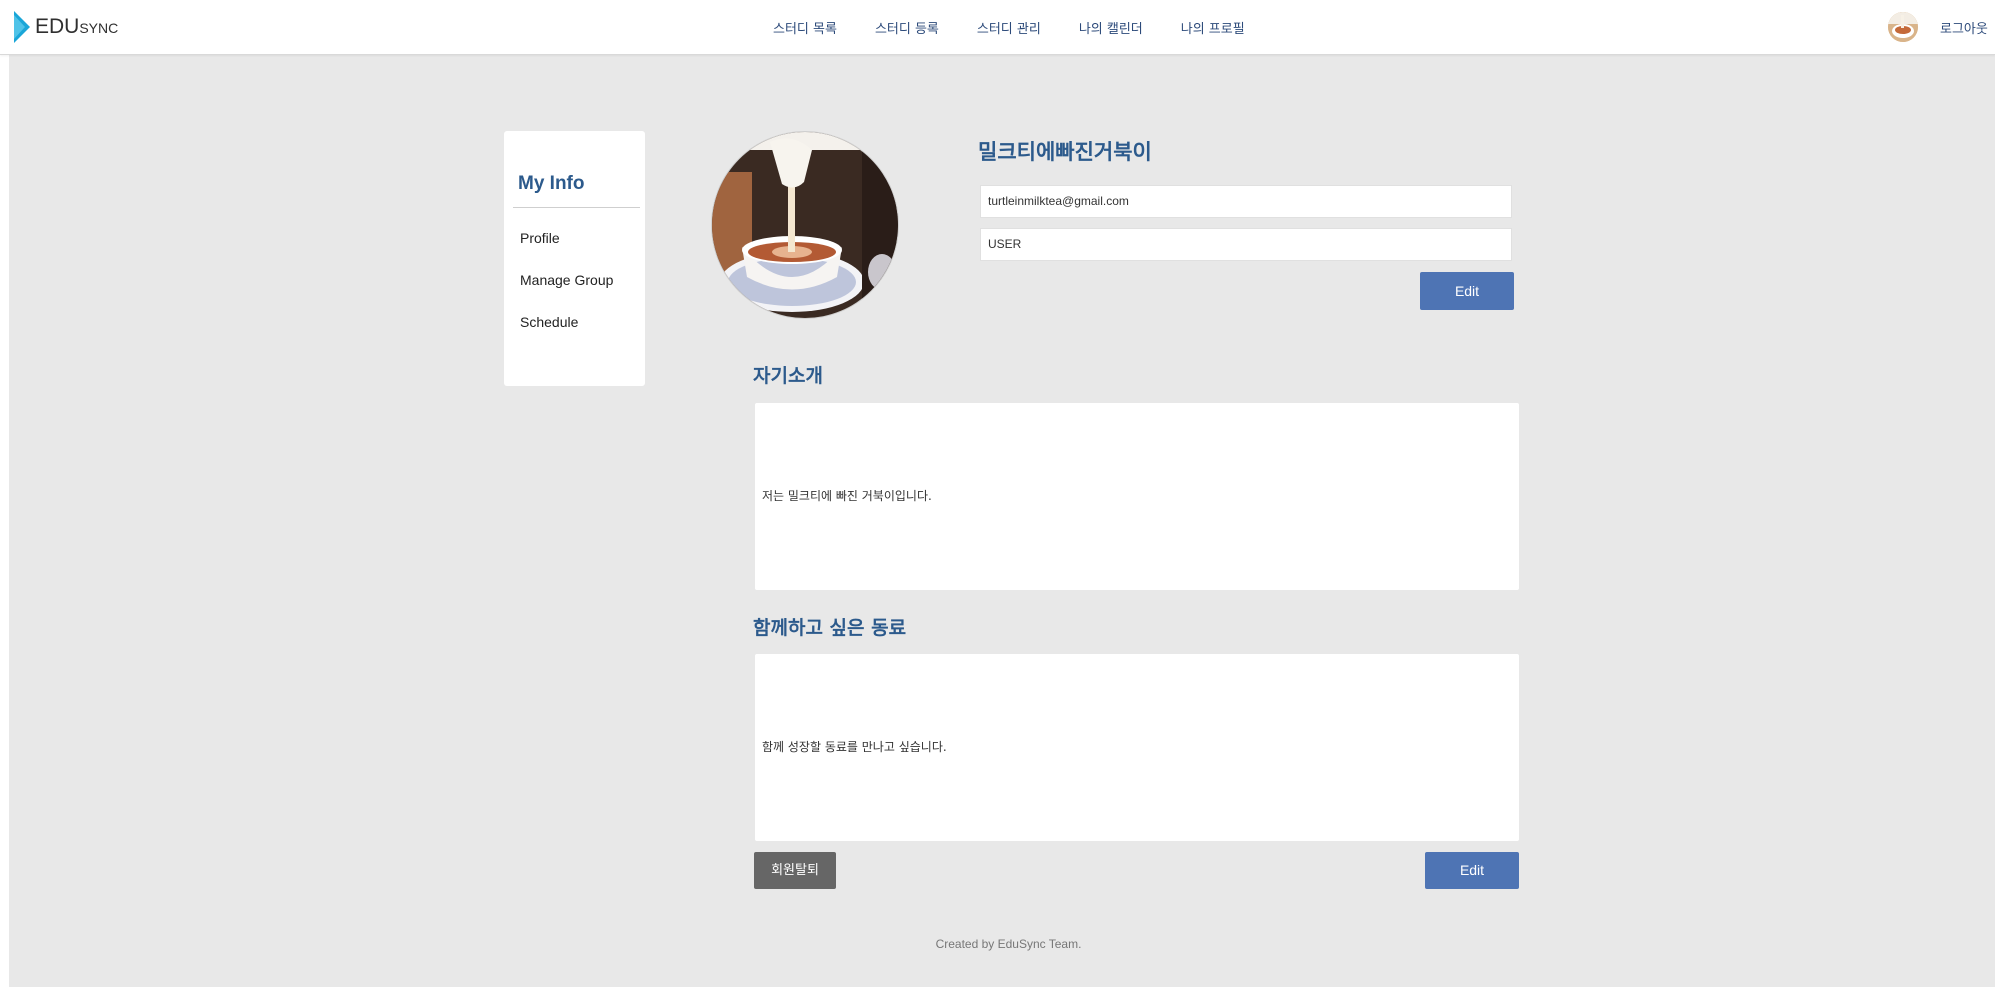  What do you see at coordinates (1111, 27) in the screenshot?
I see `nav-my-calendar: 나의 캘린더` at bounding box center [1111, 27].